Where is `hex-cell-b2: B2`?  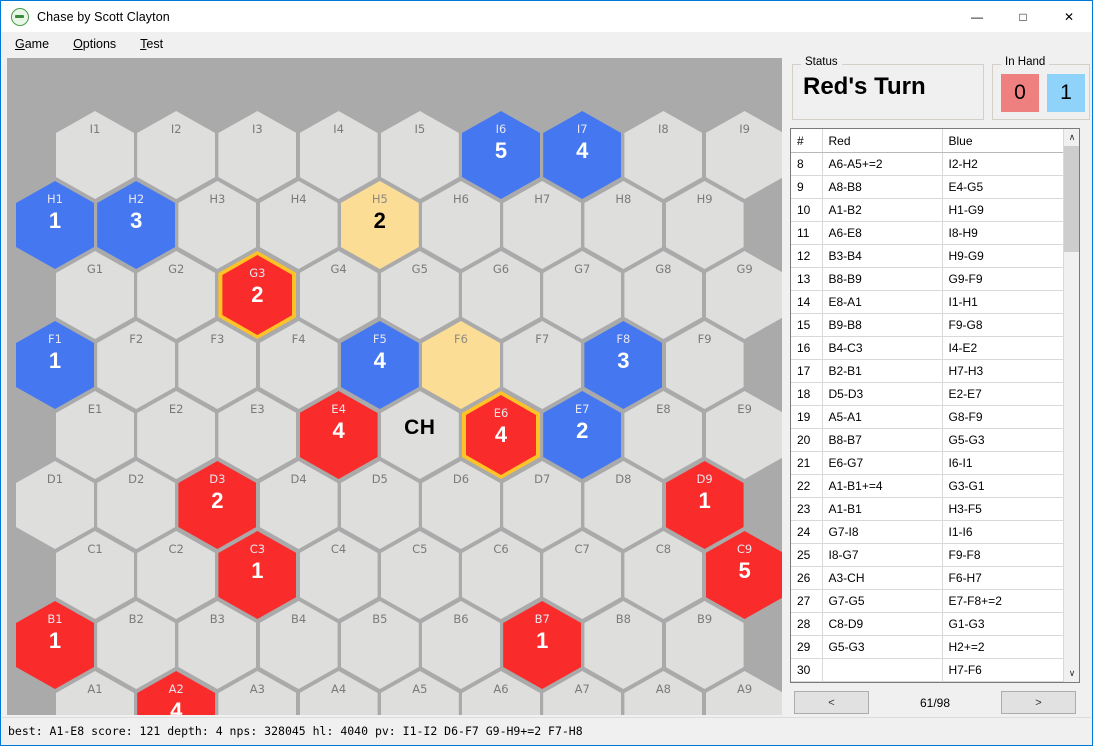
hex-cell-b2: B2 is located at coordinates (136, 645).